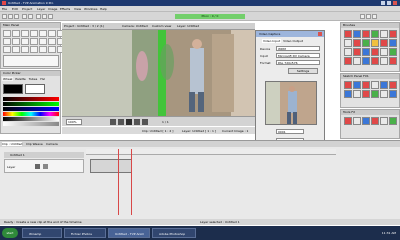 Image resolution: width=400 pixels, height=240 pixels. I want to click on menu-effects: Effects, so click(65, 9).